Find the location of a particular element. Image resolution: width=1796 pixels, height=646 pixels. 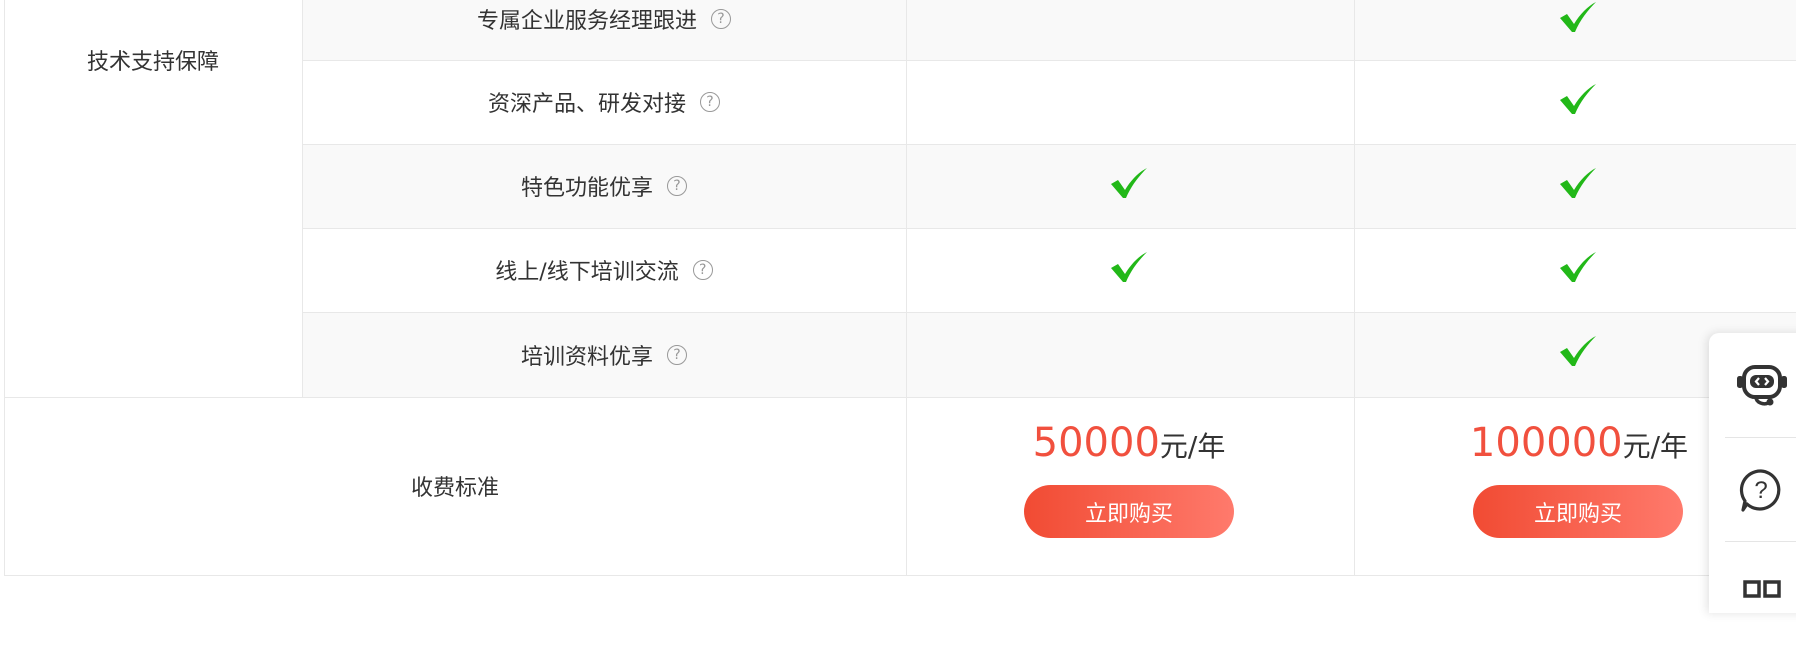

feature-text: 培训资料优享 is located at coordinates (586, 357).